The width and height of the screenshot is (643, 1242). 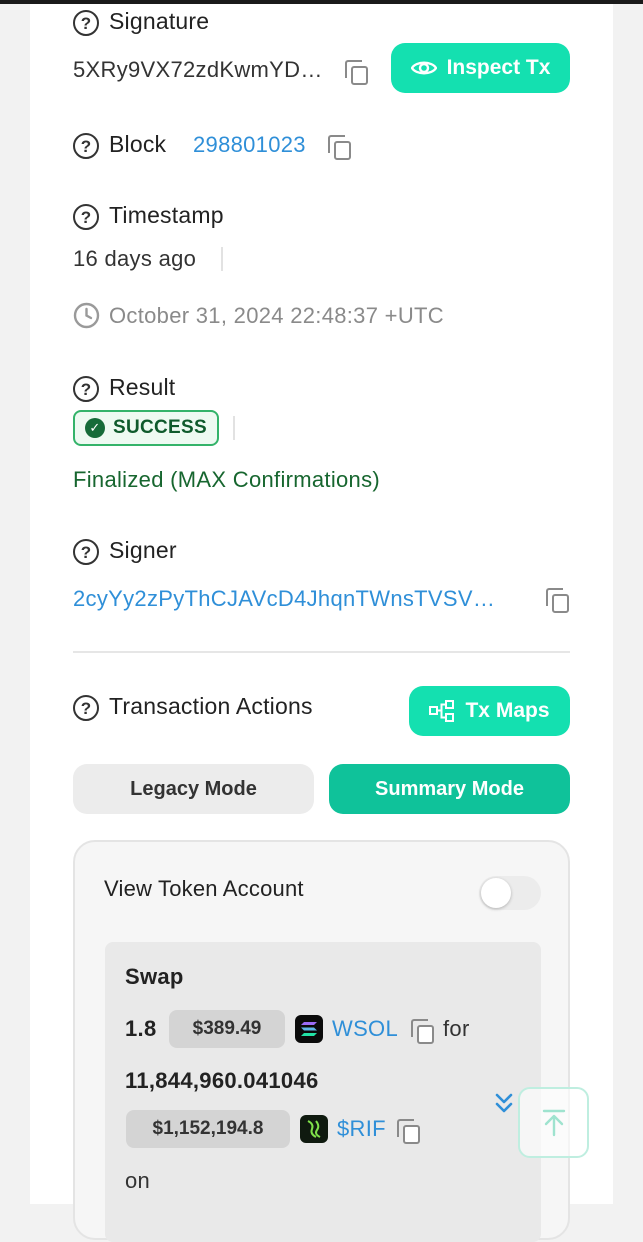 I want to click on signature-label: Signature, so click(x=159, y=21).